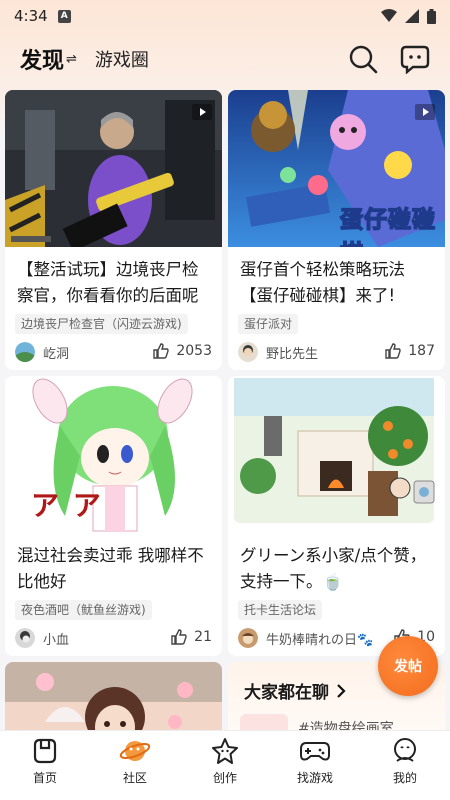 Image resolution: width=450 pixels, height=800 pixels. What do you see at coordinates (64, 16) in the screenshot?
I see `notification-icon: A` at bounding box center [64, 16].